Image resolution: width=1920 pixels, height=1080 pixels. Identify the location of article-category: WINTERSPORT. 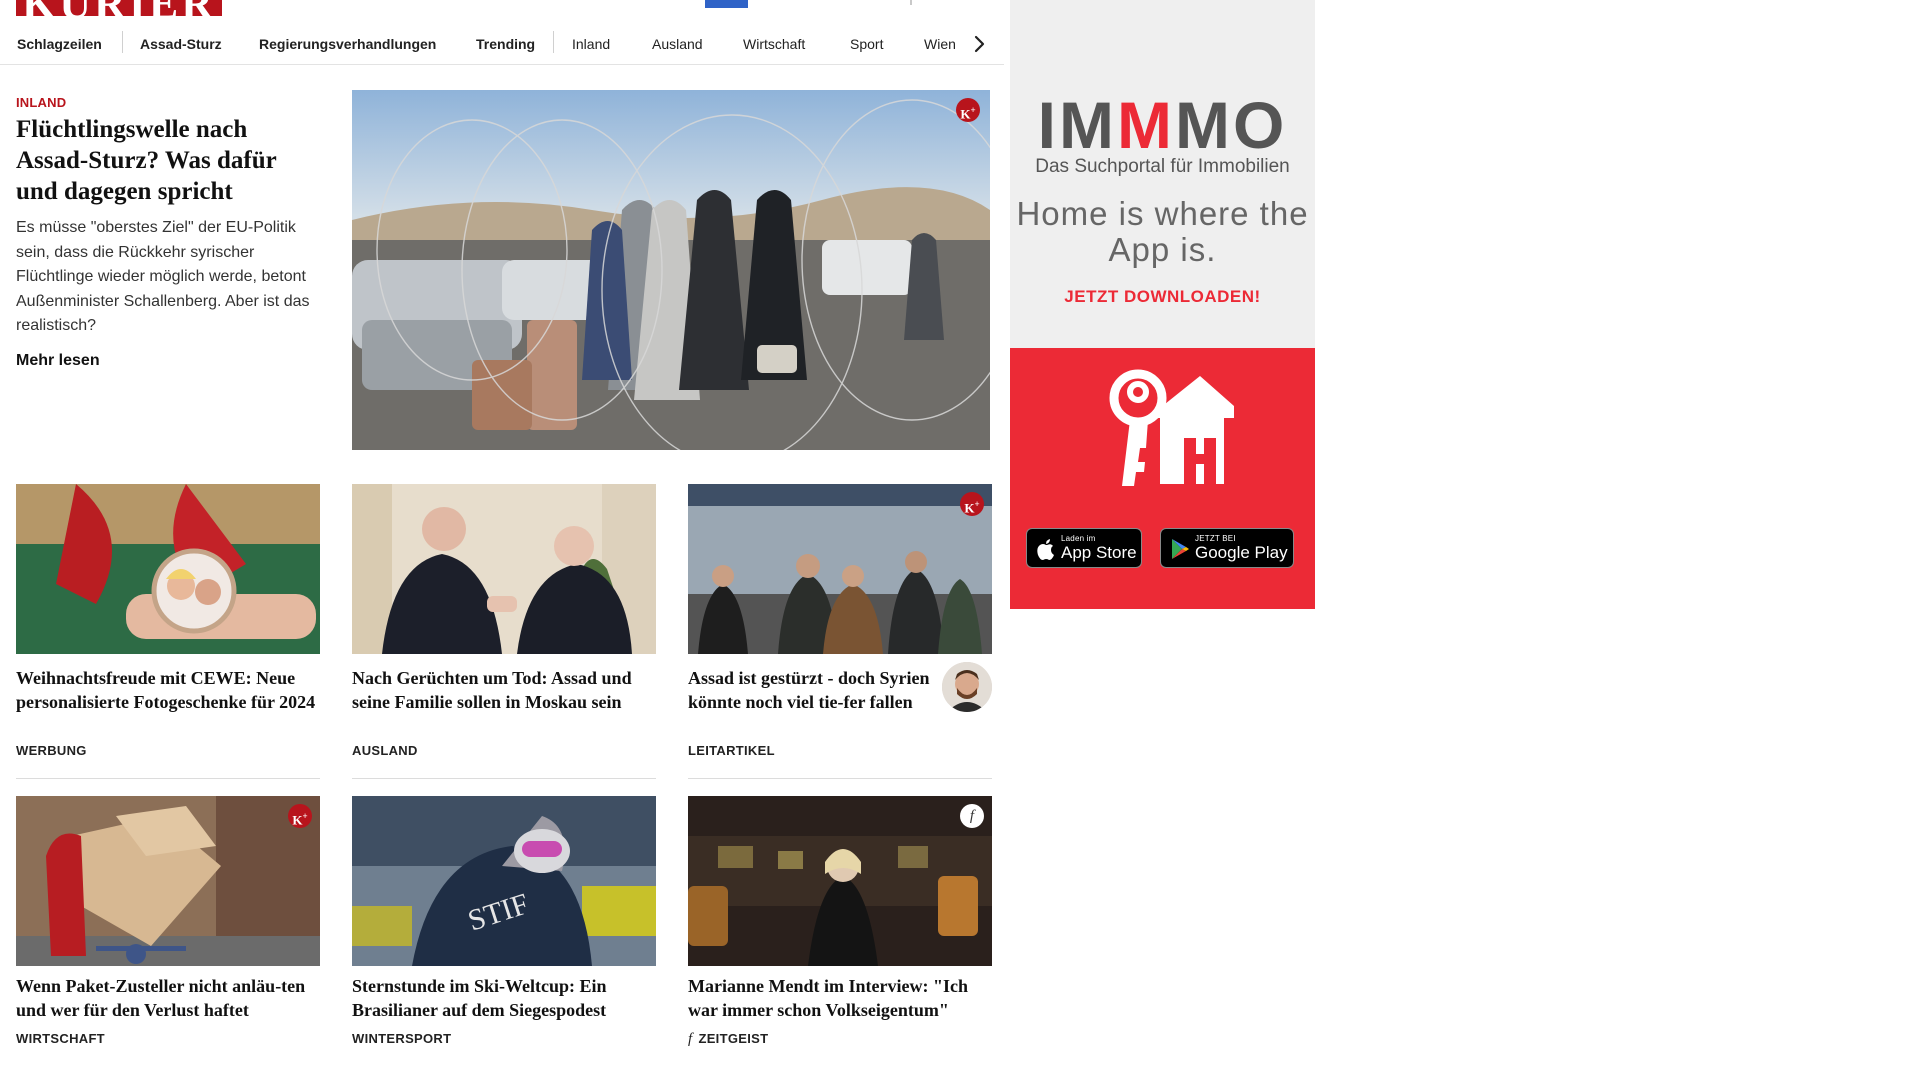
(402, 1038).